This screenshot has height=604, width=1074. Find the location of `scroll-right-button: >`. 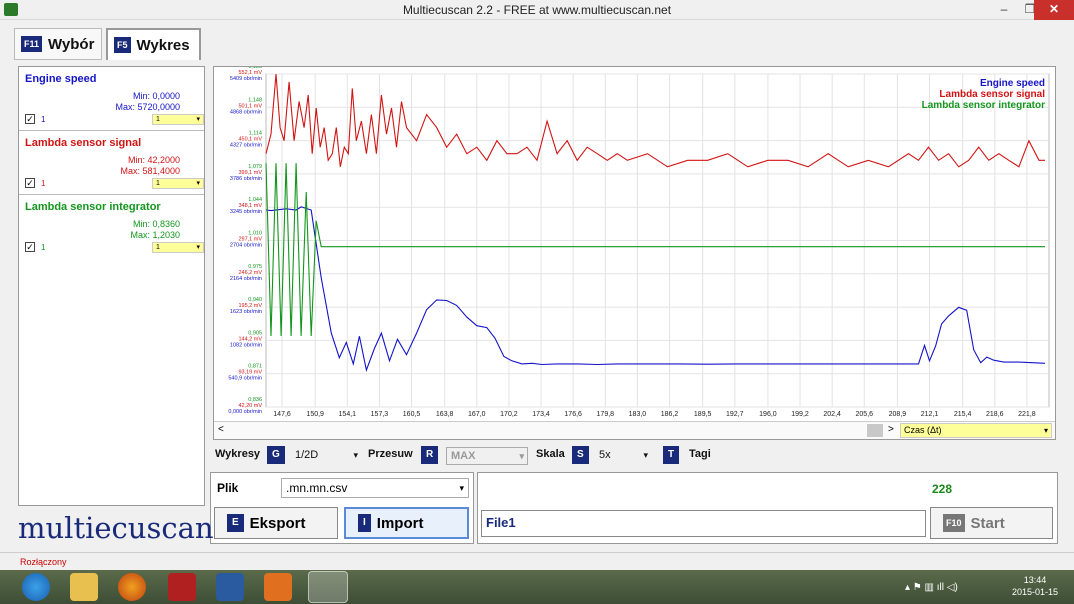

scroll-right-button: > is located at coordinates (891, 429).